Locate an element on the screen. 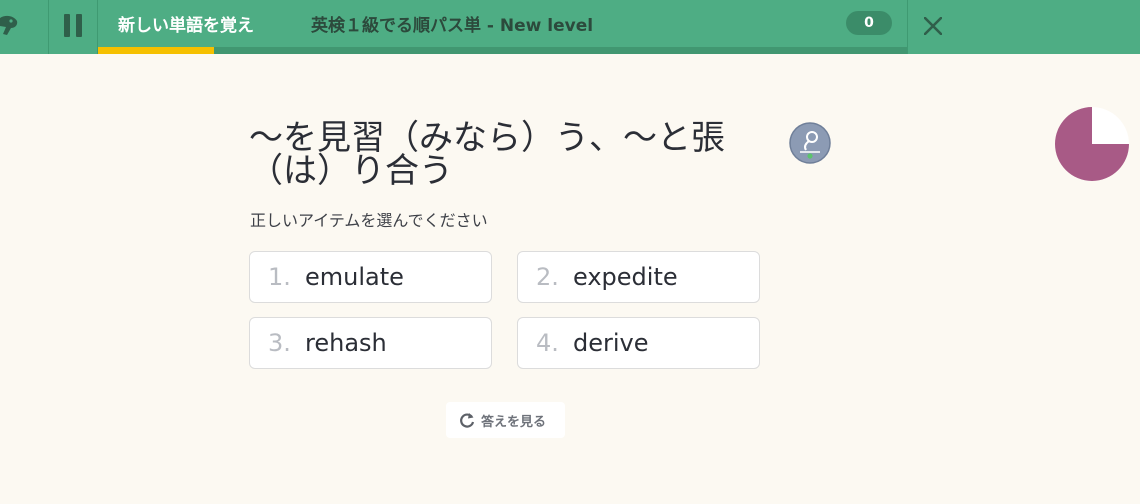 The image size is (1140, 504). score-badge: 0 is located at coordinates (869, 23).